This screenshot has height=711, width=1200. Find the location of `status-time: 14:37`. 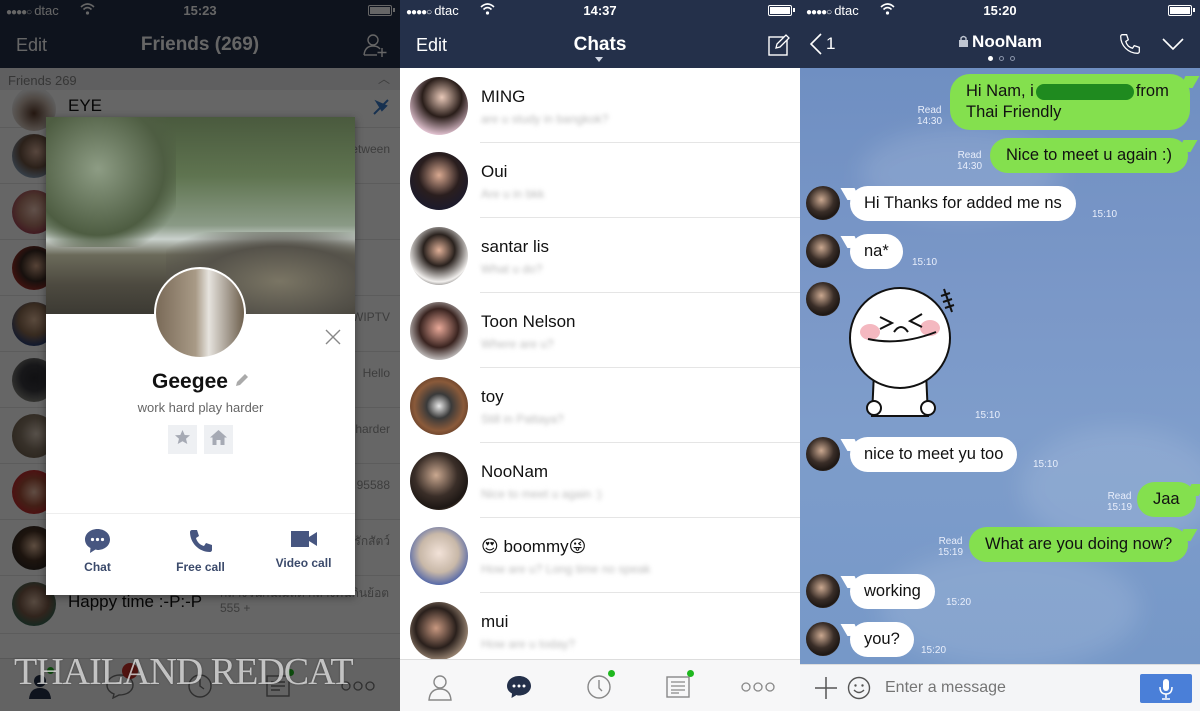

status-time: 14:37 is located at coordinates (600, 10).